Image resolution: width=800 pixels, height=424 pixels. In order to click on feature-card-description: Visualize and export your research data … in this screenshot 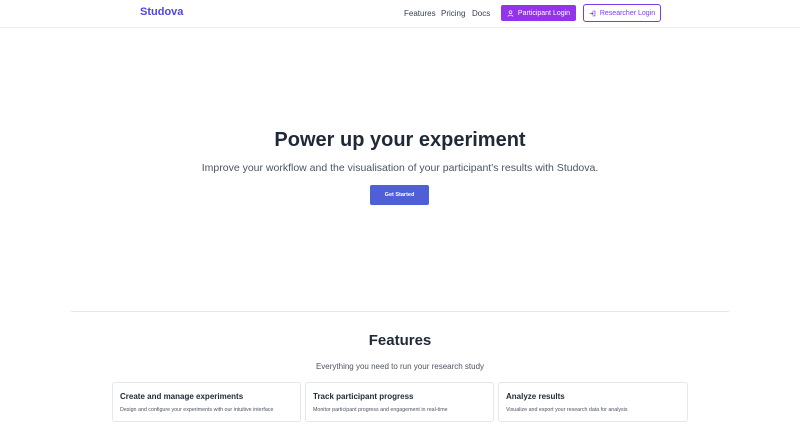, I will do `click(567, 410)`.